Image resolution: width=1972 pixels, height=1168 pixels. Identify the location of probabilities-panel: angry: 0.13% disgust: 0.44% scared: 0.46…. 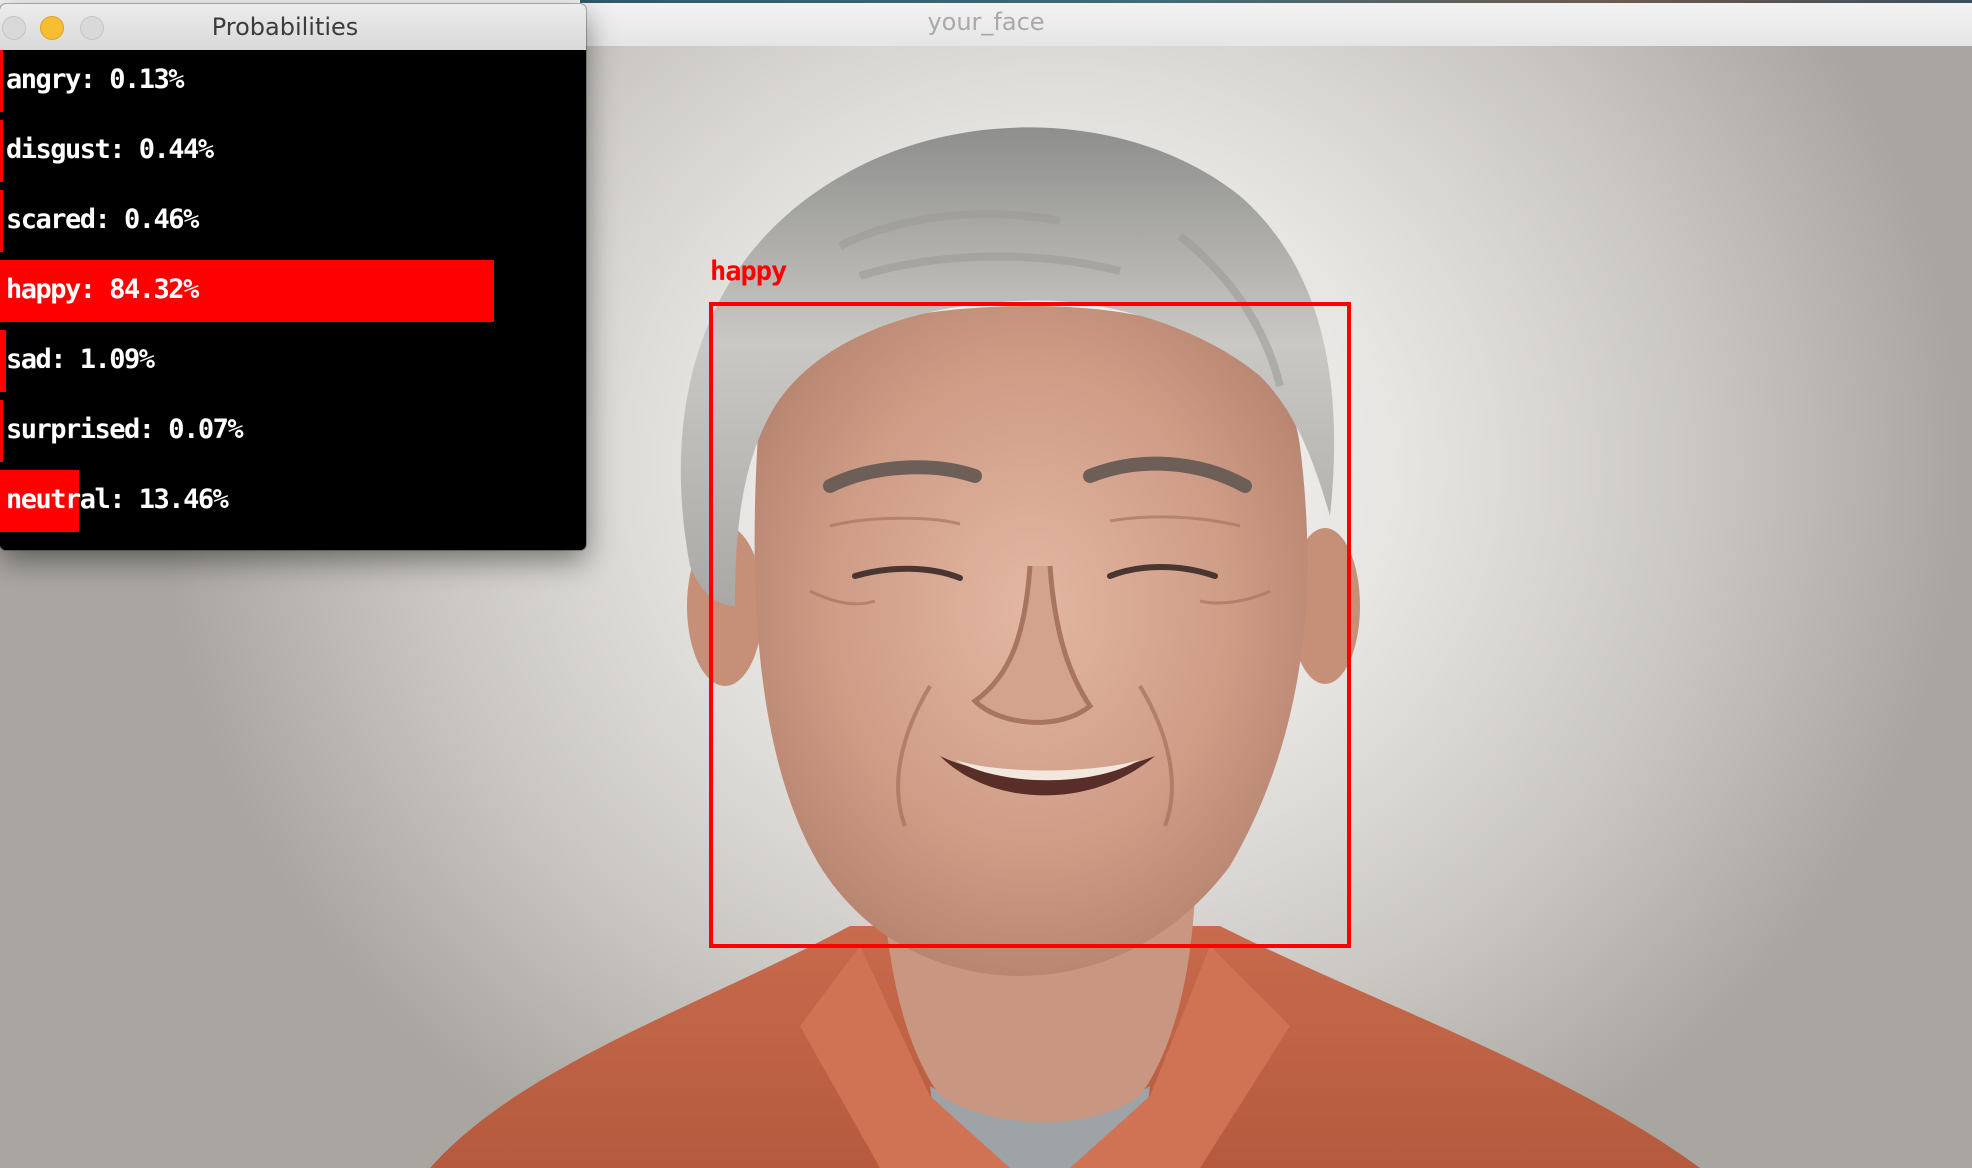
(293, 300).